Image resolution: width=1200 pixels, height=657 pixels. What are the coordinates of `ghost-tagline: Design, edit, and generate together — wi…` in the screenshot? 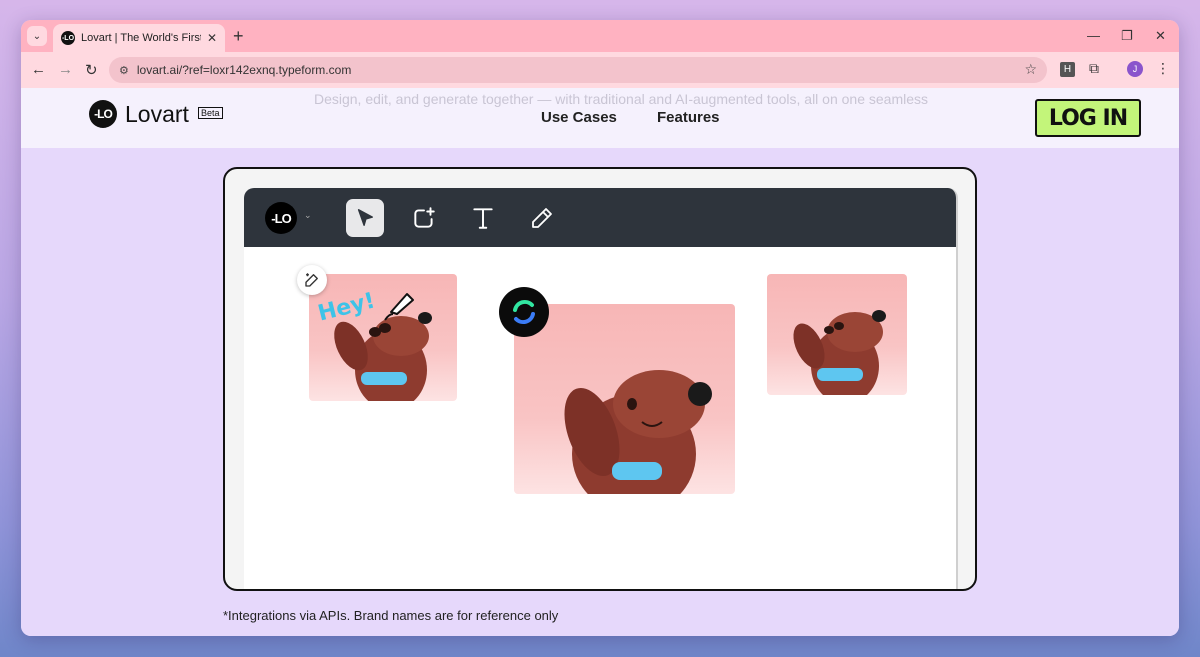 It's located at (621, 99).